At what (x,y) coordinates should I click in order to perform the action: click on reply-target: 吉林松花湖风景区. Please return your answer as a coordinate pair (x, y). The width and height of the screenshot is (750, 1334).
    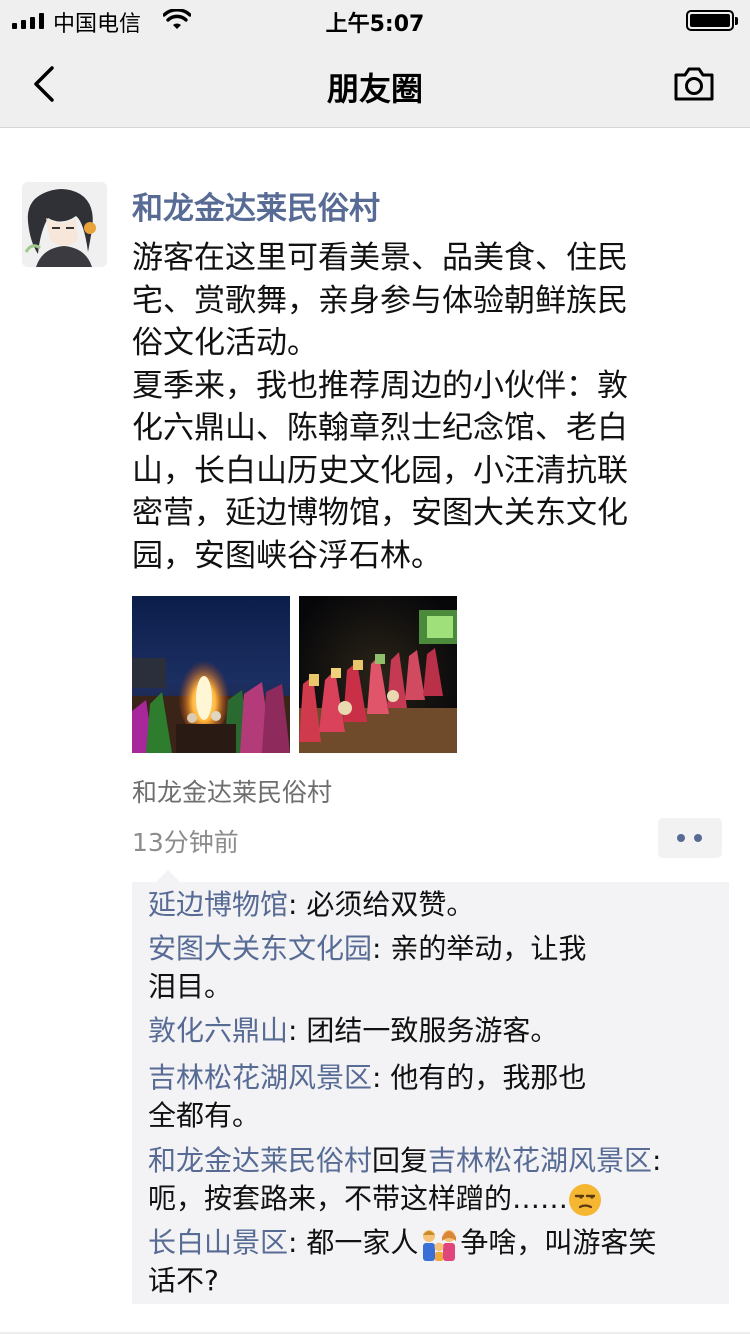
    Looking at the image, I should click on (540, 1160).